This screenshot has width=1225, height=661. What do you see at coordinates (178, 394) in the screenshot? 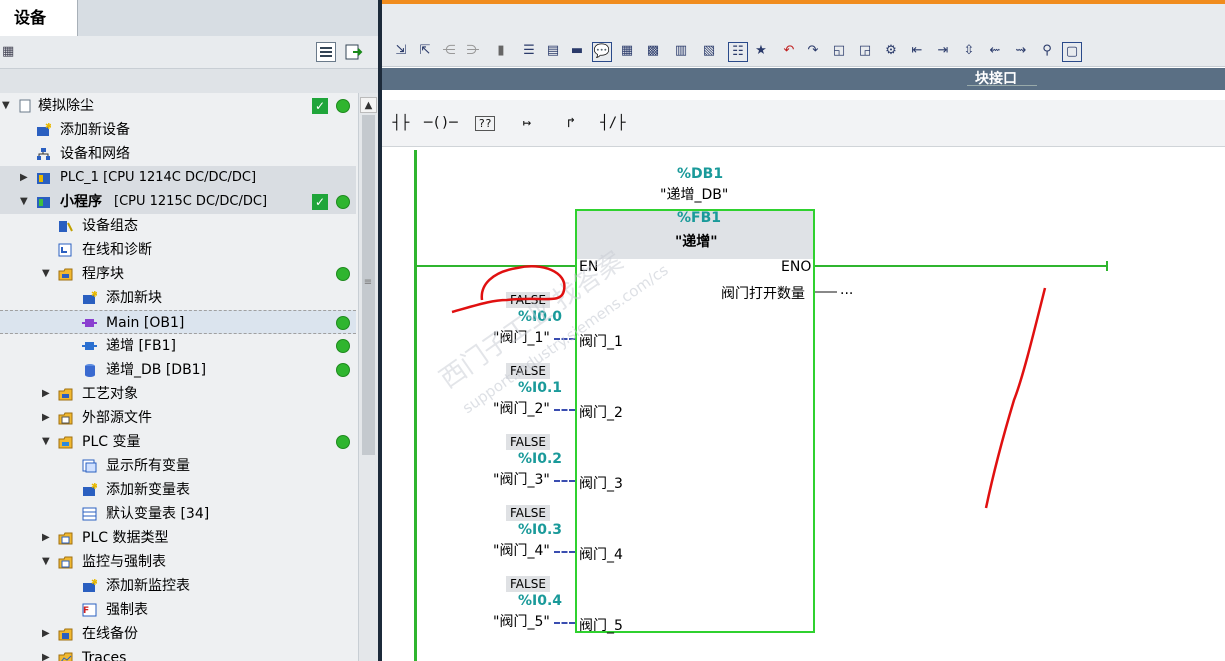
I see `tree-item-tech-objects: ▶ 工艺对象` at bounding box center [178, 394].